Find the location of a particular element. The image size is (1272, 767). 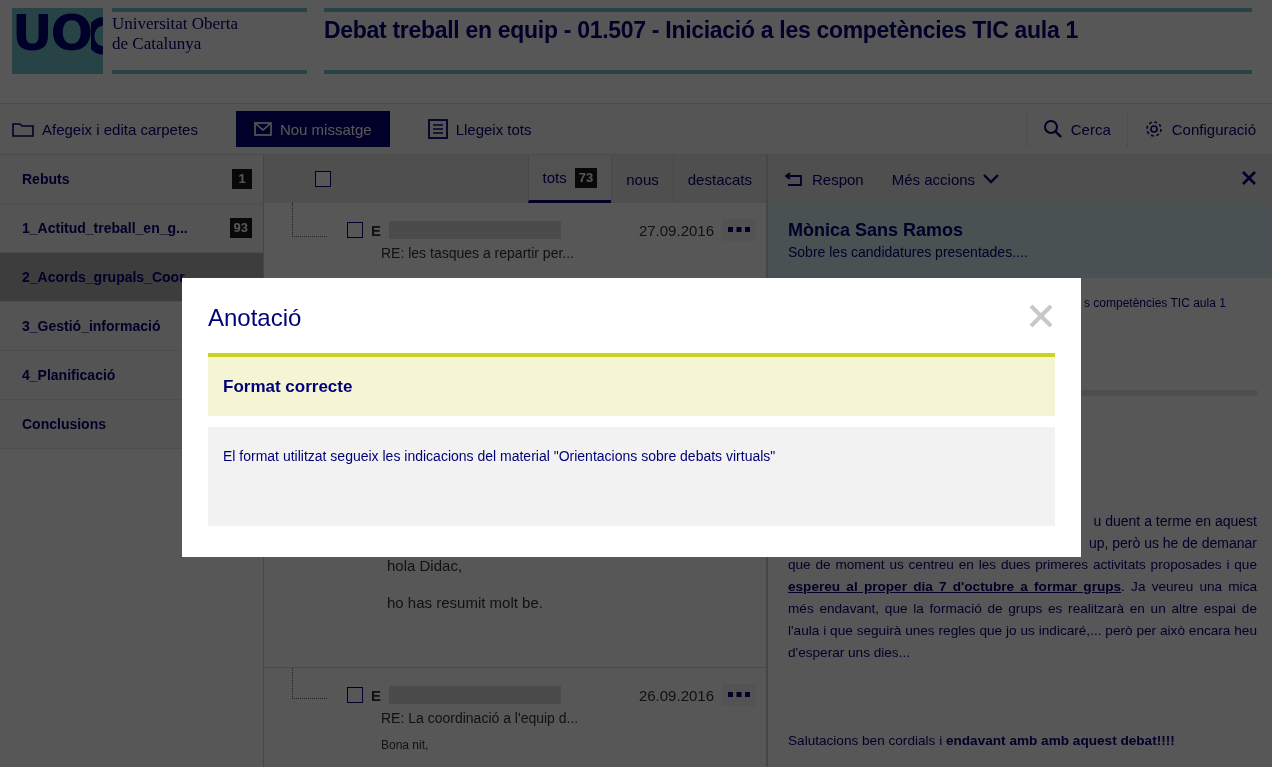

settings-icon is located at coordinates (1153, 129).